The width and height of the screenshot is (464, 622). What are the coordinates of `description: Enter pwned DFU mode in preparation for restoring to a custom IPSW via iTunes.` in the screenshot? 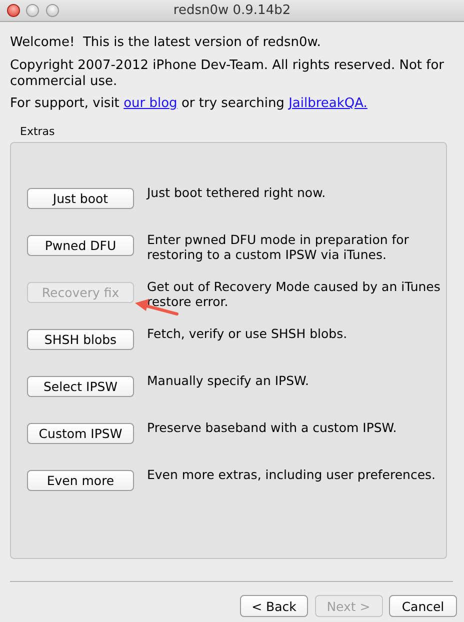 It's located at (278, 247).